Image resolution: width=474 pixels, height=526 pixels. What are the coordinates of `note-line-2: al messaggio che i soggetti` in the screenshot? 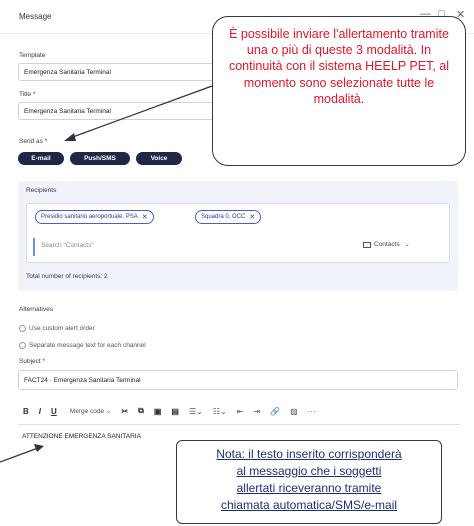 It's located at (309, 471).